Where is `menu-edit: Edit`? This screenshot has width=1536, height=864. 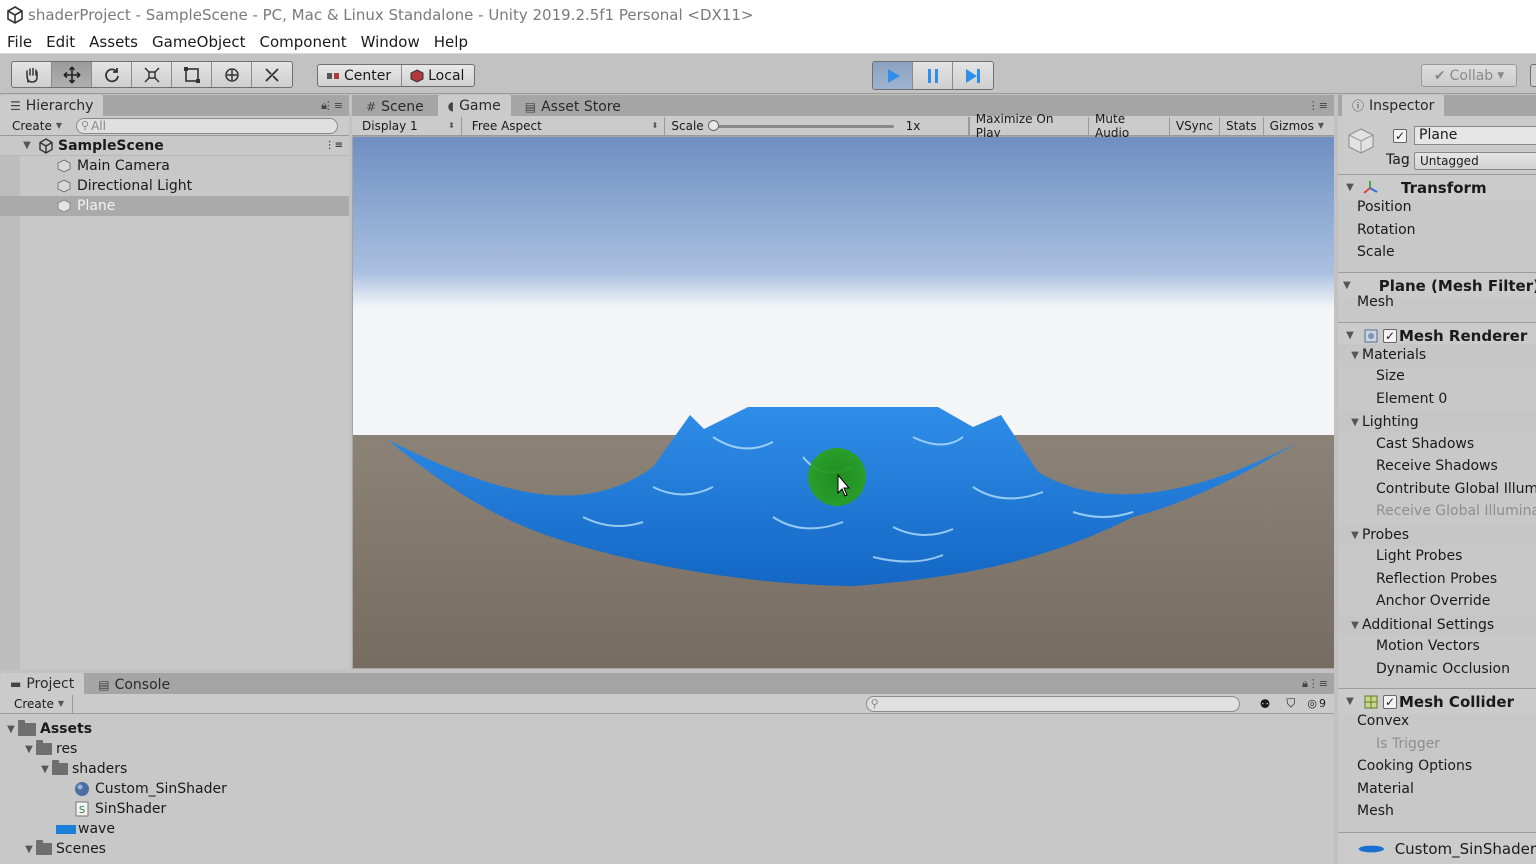
menu-edit: Edit is located at coordinates (60, 42).